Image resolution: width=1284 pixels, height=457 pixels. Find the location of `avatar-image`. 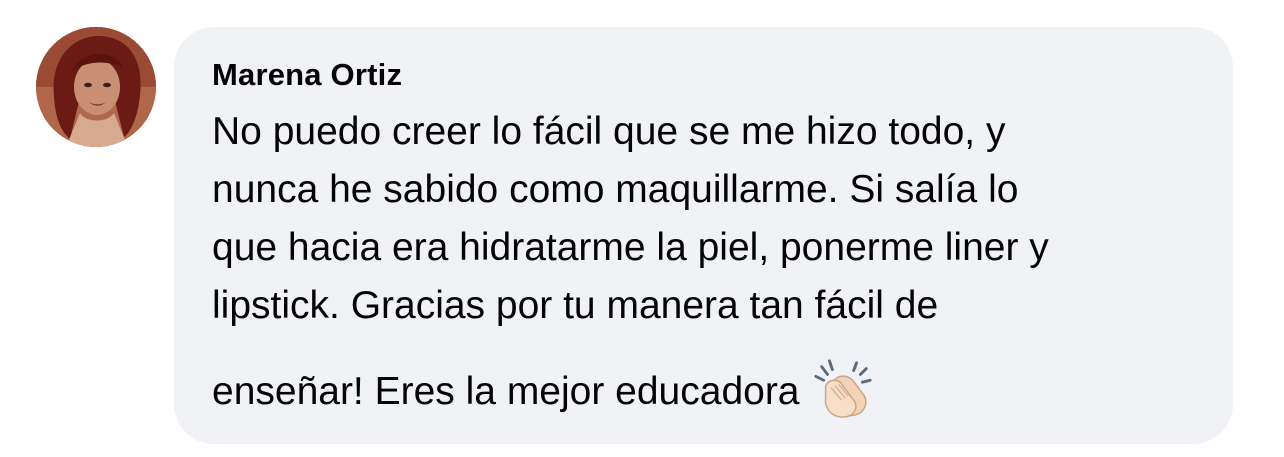

avatar-image is located at coordinates (96, 87).